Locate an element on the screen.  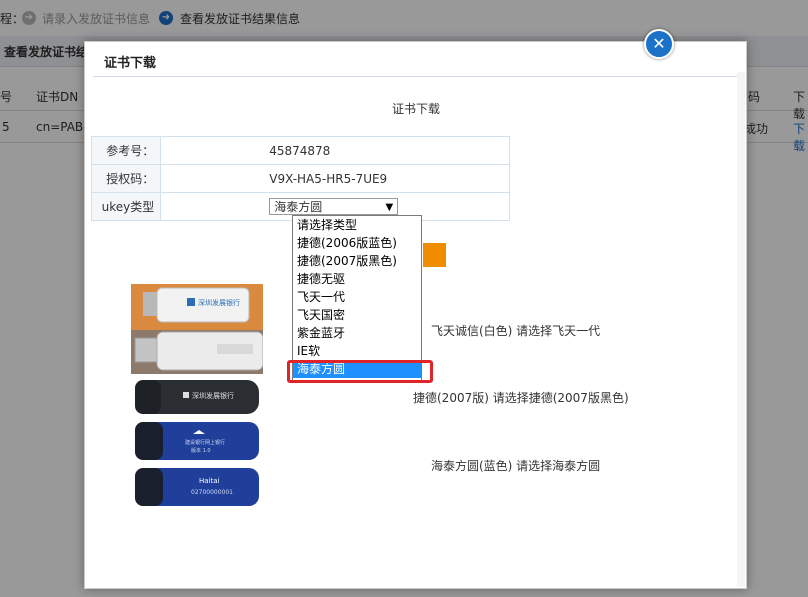
white-usb-key-image: 深圳发展银行 is located at coordinates (197, 329).